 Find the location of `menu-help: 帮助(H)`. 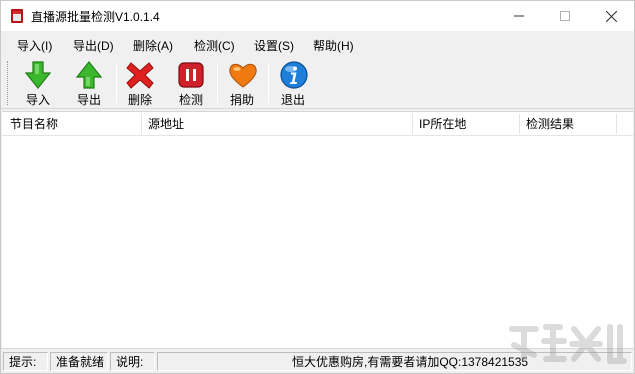

menu-help: 帮助(H) is located at coordinates (333, 45).